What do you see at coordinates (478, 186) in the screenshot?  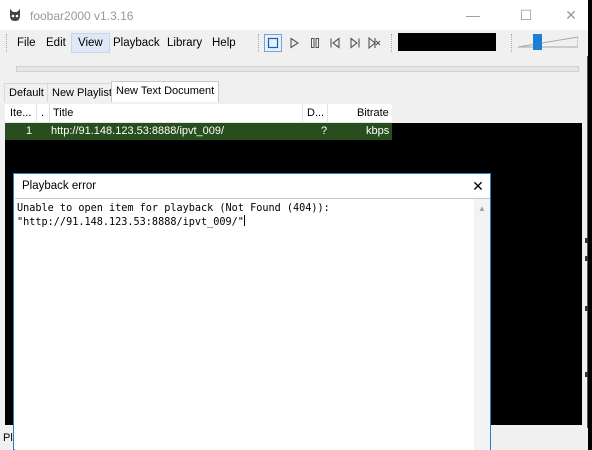 I see `dialog-close-button: ✕` at bounding box center [478, 186].